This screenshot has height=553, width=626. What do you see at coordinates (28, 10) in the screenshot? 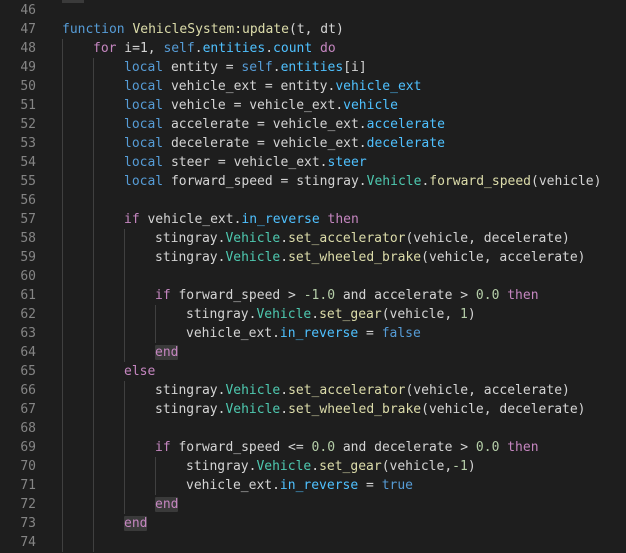
I see `line-number: 46` at bounding box center [28, 10].